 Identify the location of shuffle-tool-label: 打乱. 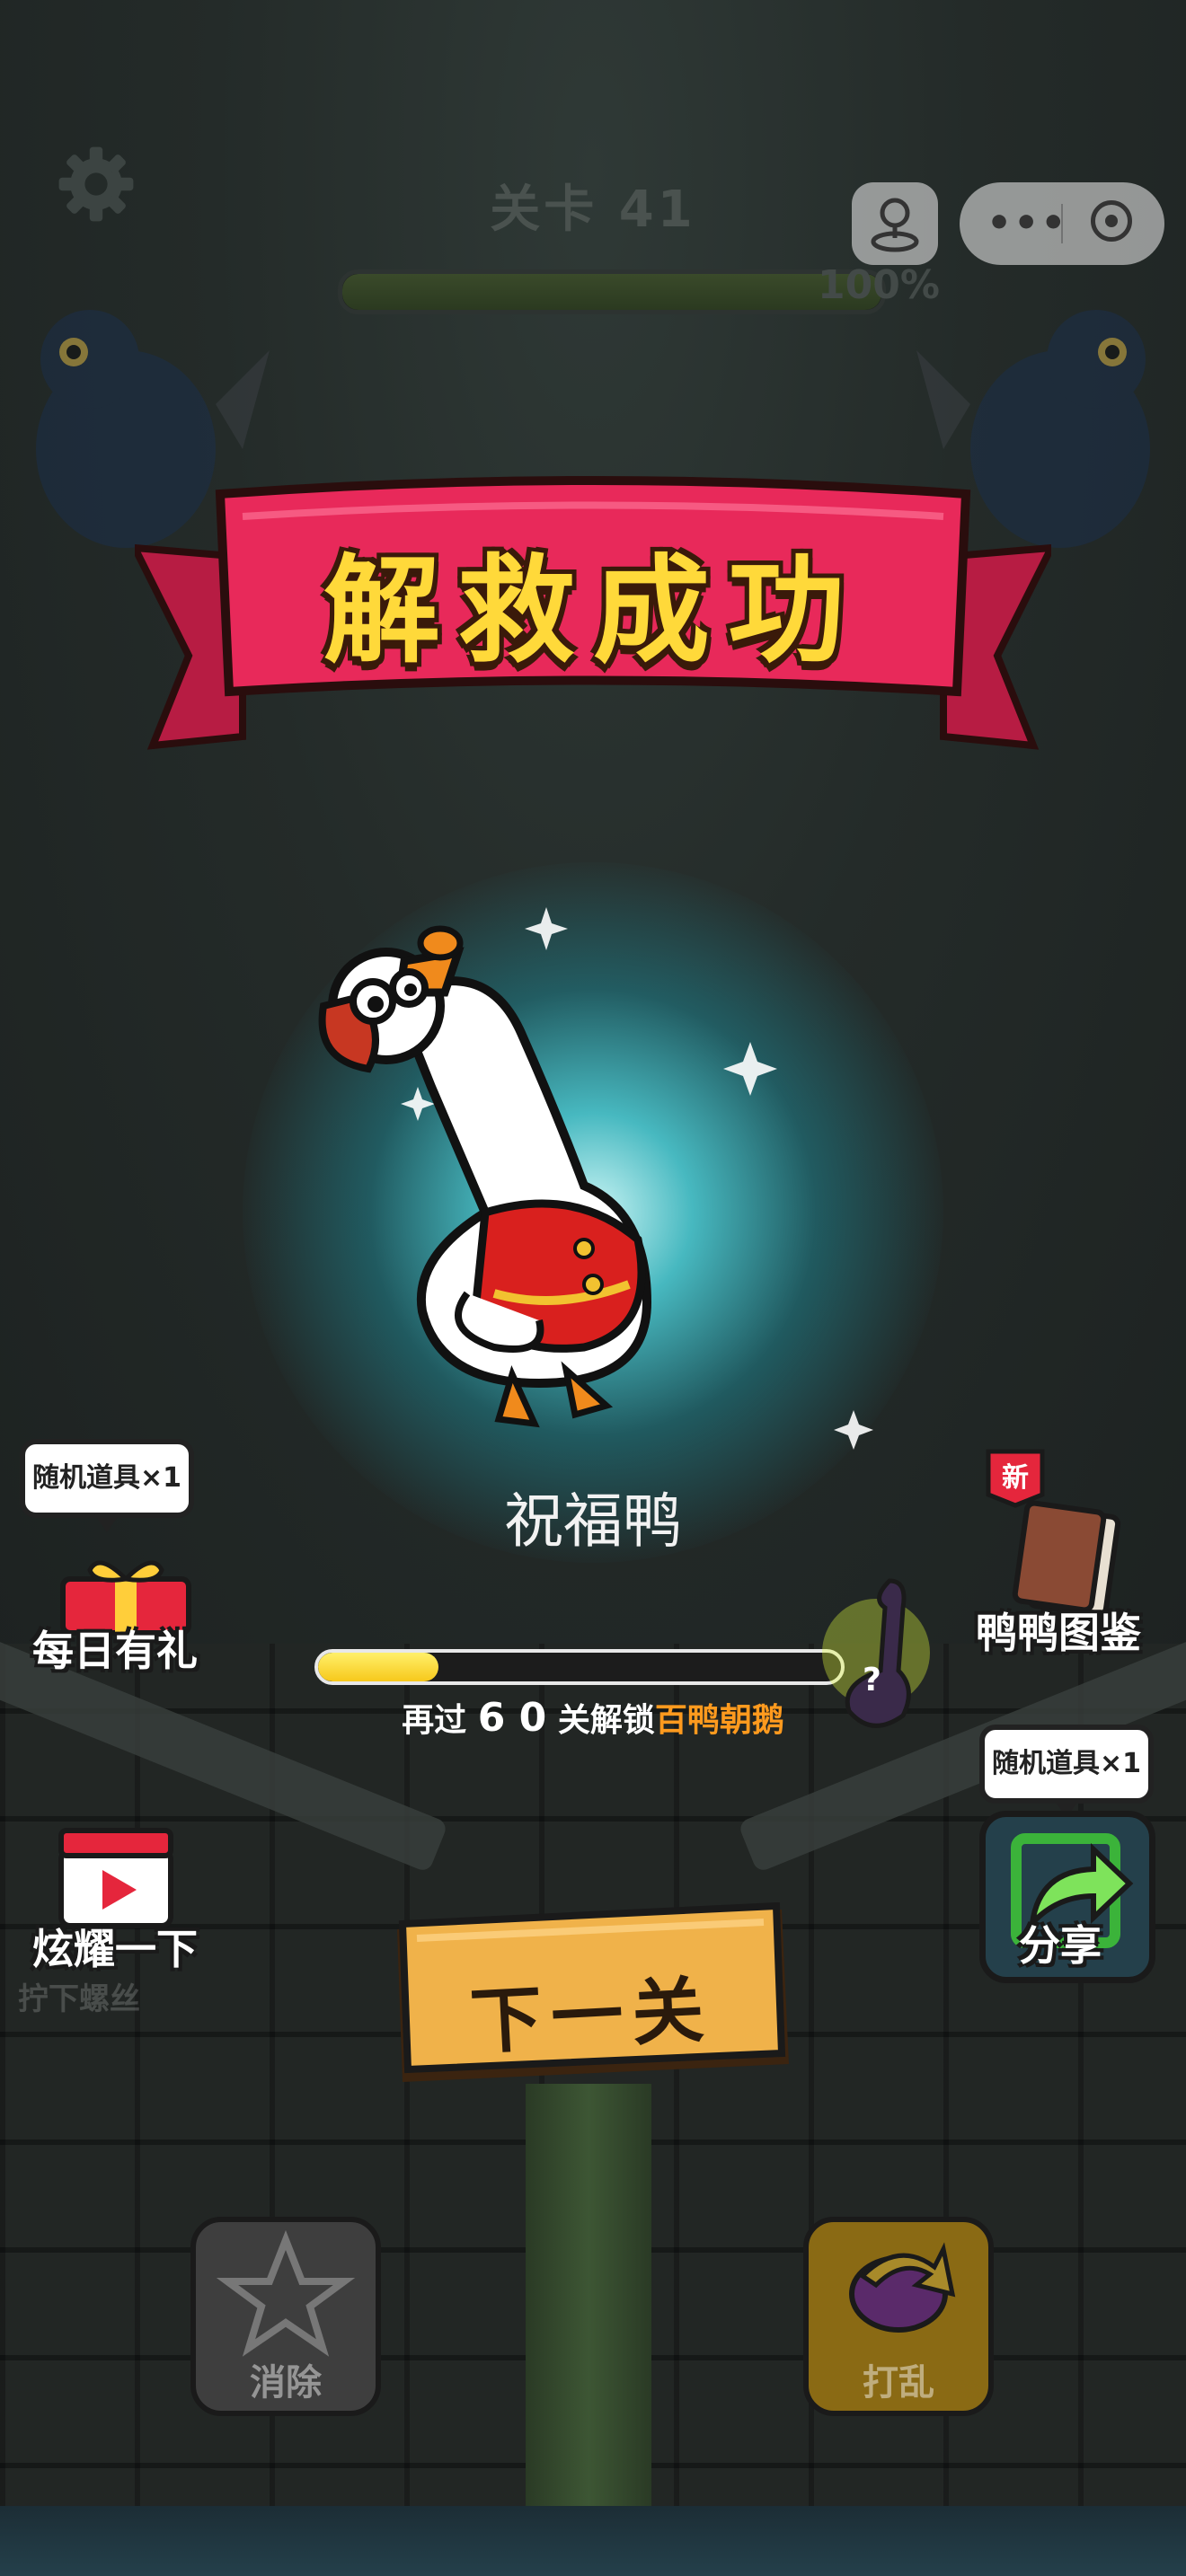
(898, 2383).